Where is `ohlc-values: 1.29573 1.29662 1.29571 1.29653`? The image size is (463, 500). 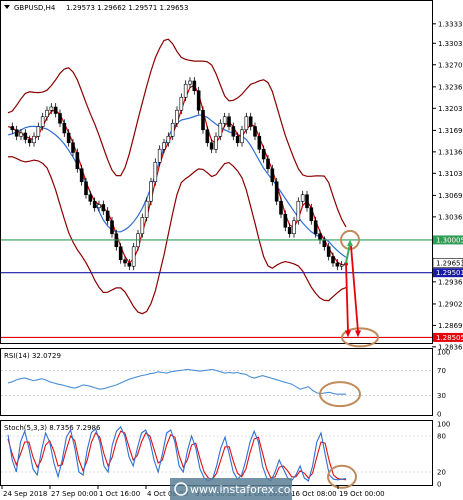
ohlc-values: 1.29573 1.29662 1.29571 1.29653 is located at coordinates (127, 8).